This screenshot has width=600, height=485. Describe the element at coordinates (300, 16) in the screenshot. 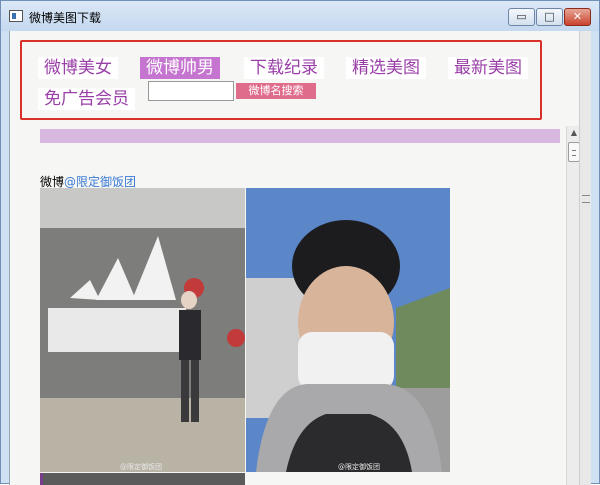

I see `title-bar: 微博美图下载 ▭ □ ✕` at that location.